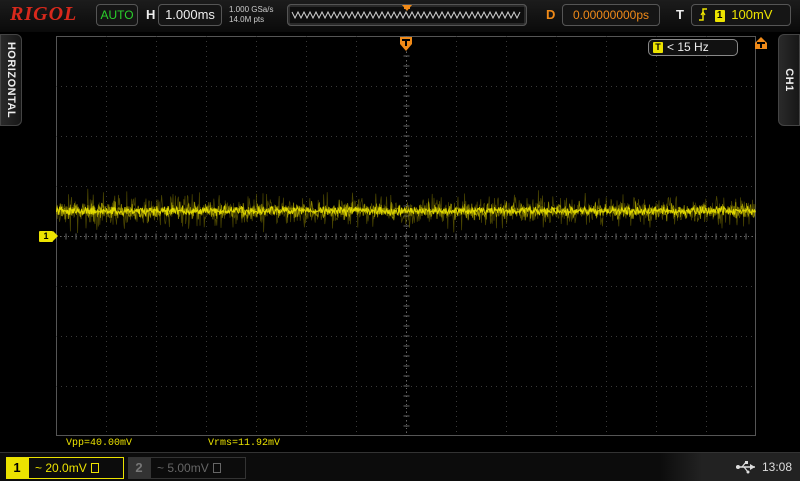 The image size is (800, 481). What do you see at coordinates (190, 15) in the screenshot?
I see `timebase-value: 1.000ms` at bounding box center [190, 15].